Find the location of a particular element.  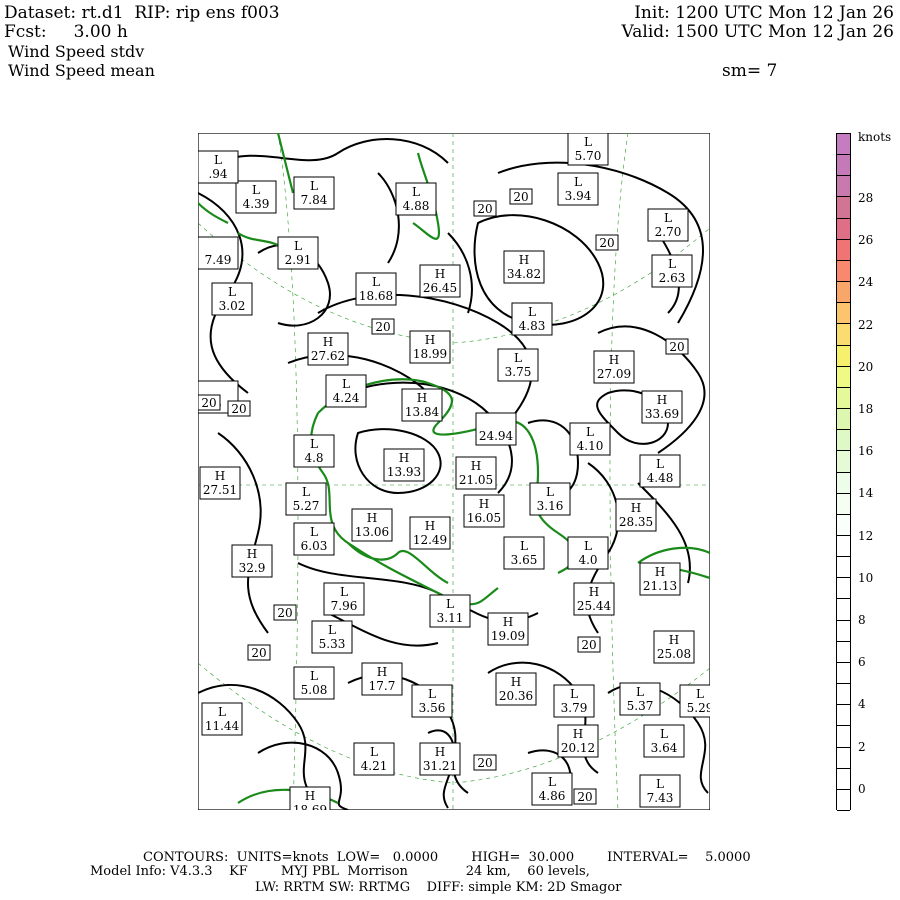

high-marker: H21.05 is located at coordinates (476, 473).